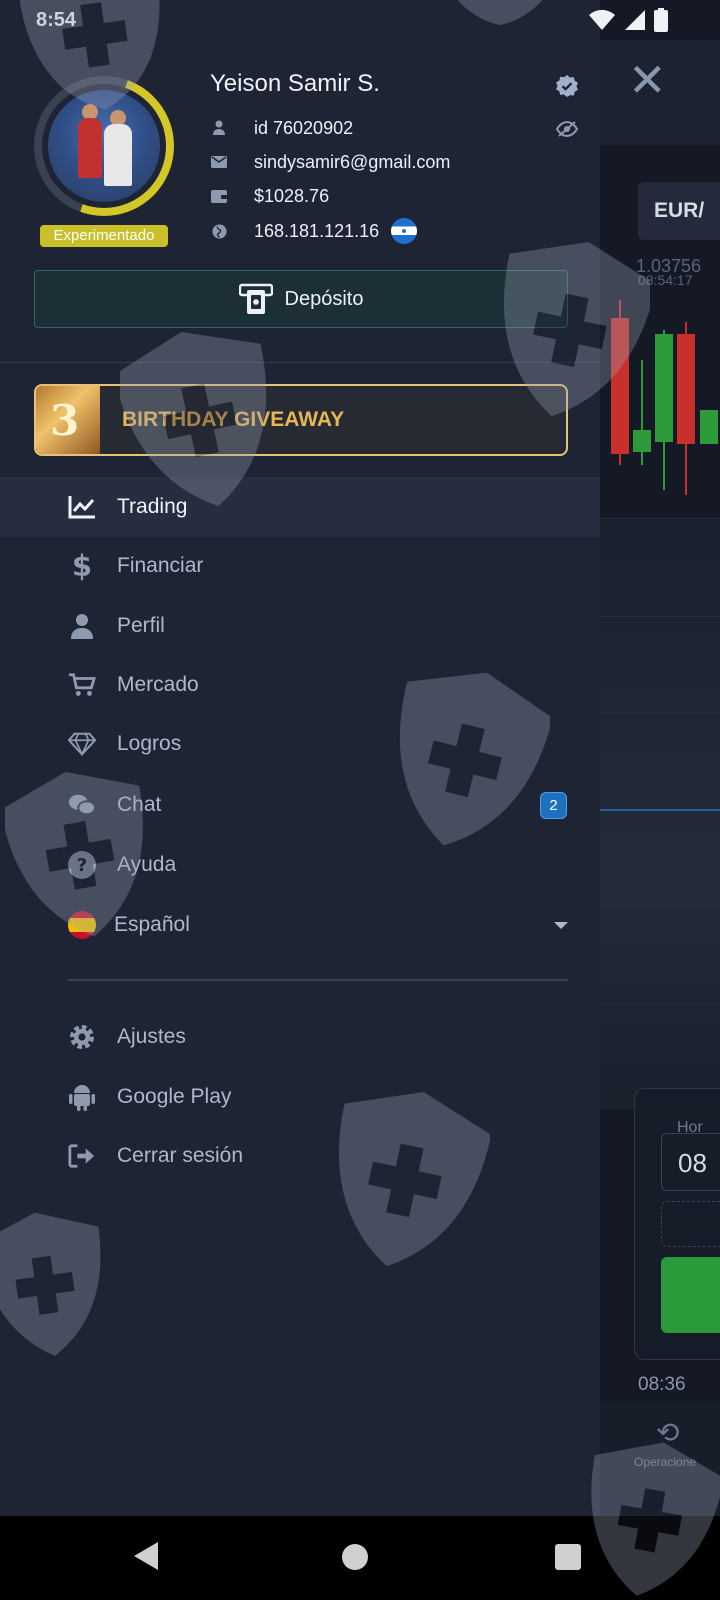 The width and height of the screenshot is (720, 1600). Describe the element at coordinates (82, 1037) in the screenshot. I see `gear-icon` at that location.